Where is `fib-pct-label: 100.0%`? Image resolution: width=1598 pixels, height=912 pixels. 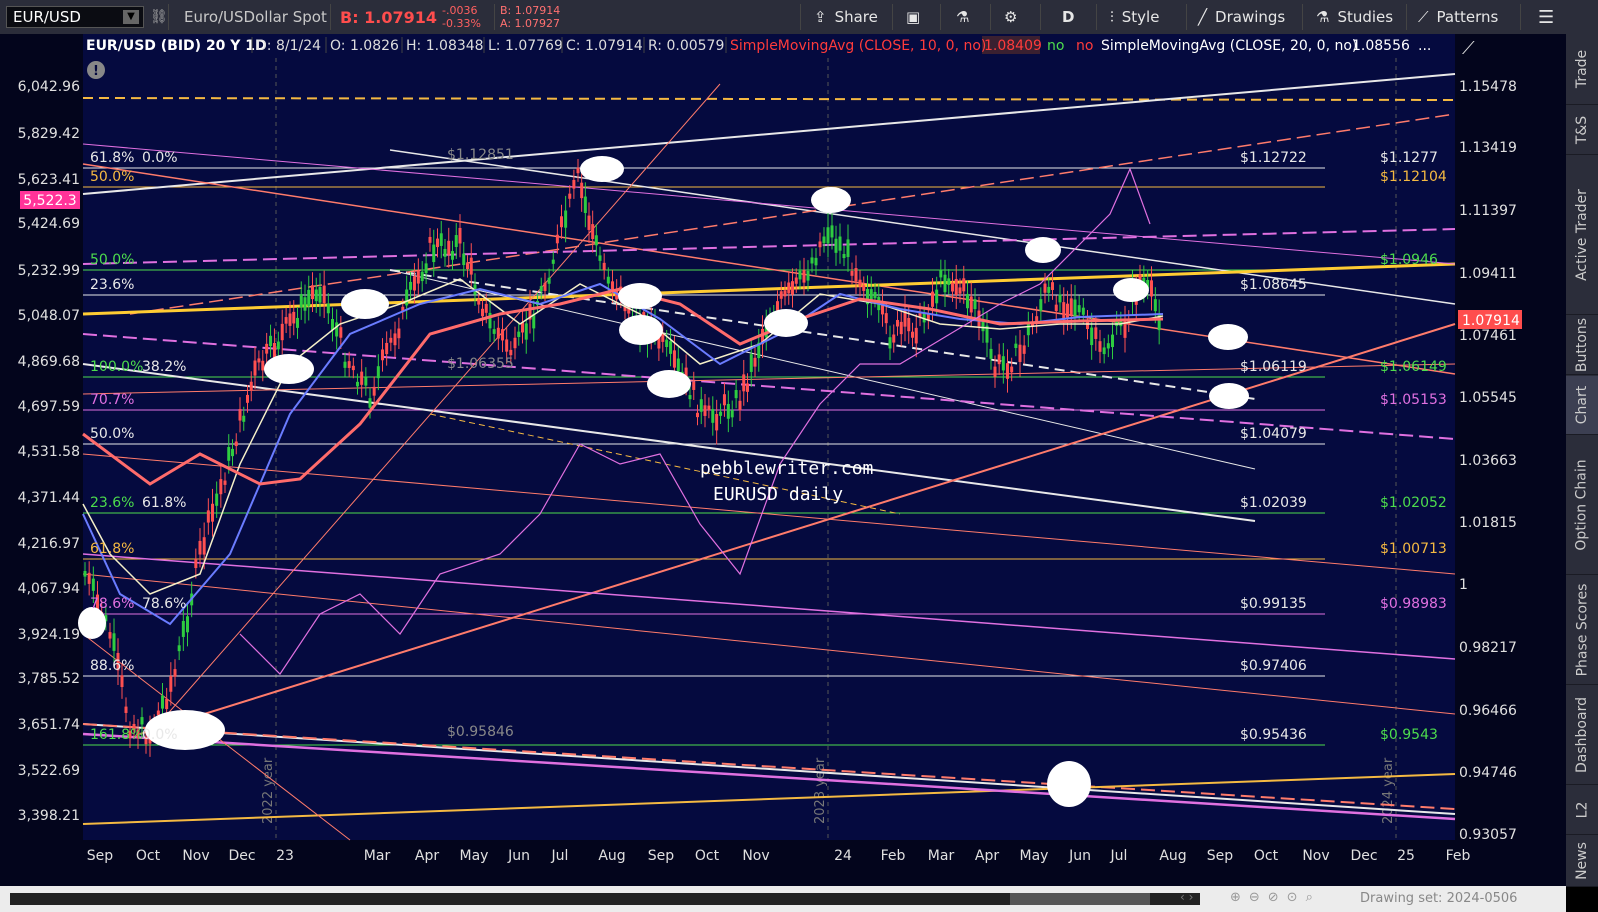 fib-pct-label: 100.0% is located at coordinates (116, 367).